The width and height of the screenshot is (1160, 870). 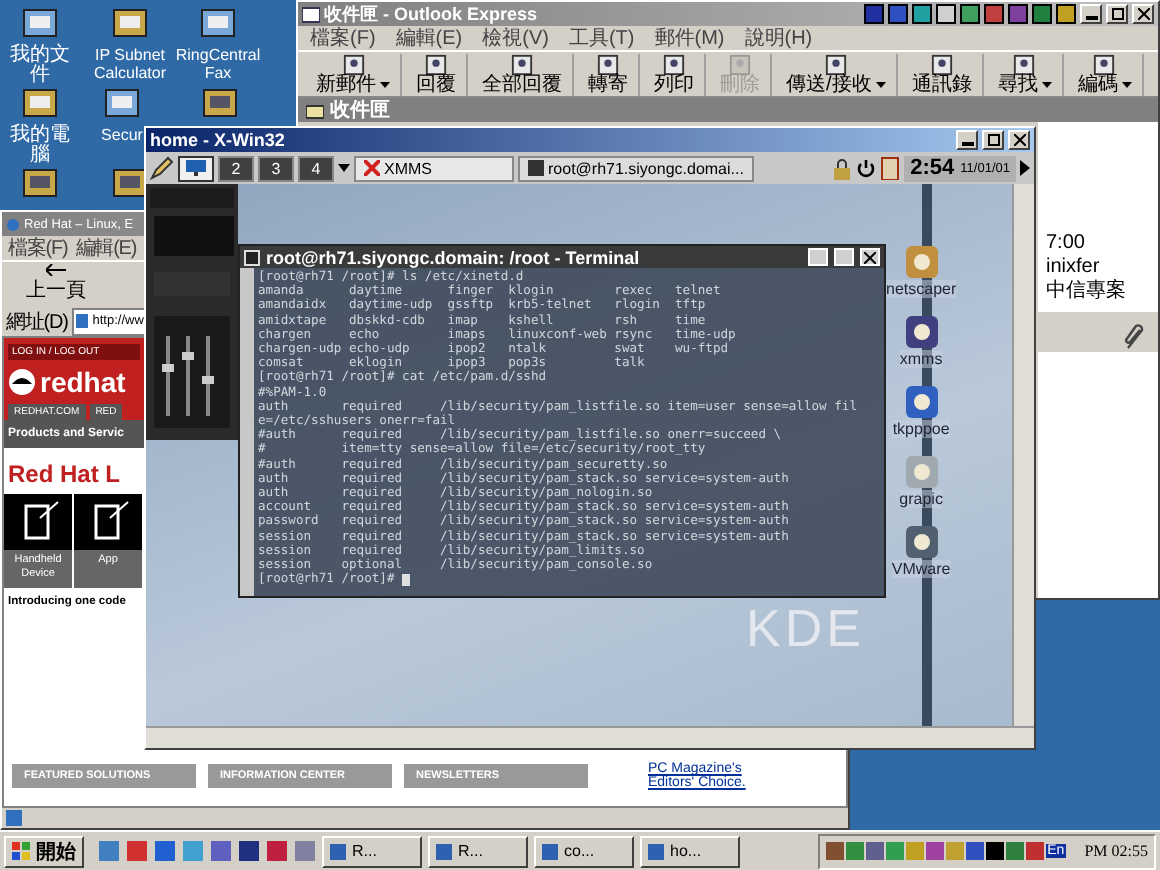 What do you see at coordinates (921, 429) in the screenshot?
I see `desktop-icon-label: tkpppoe` at bounding box center [921, 429].